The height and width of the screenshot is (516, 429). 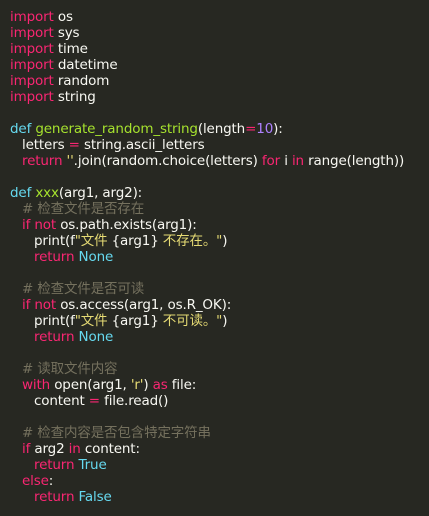 I want to click on code-line: # 检查文件是否存在, so click(x=219, y=209).